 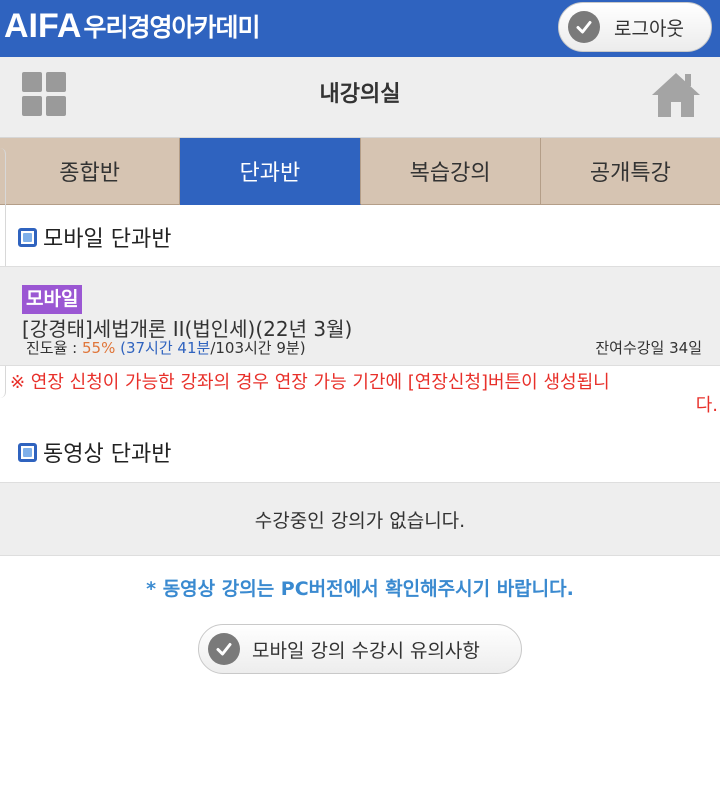 I want to click on empty-course-message: 수강중인 강의가 없습니다., so click(x=360, y=519).